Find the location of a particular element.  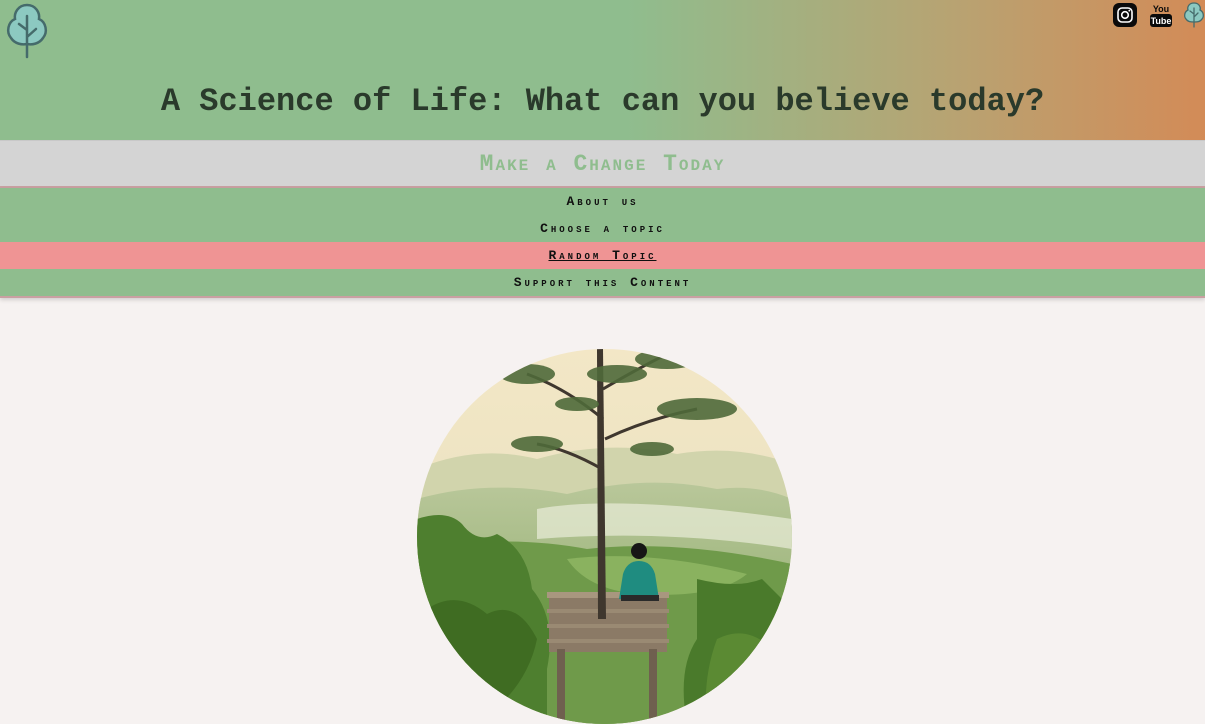

social-links: You Tube is located at coordinates (1159, 15).